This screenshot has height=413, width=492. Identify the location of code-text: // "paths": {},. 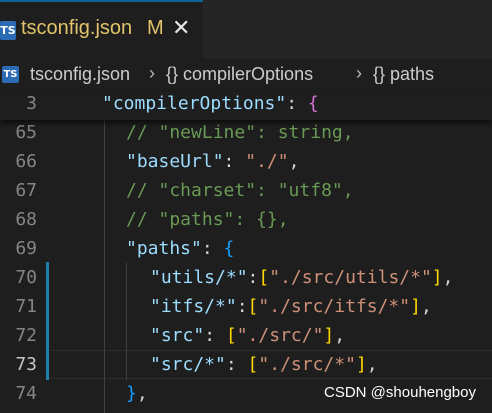
(207, 219).